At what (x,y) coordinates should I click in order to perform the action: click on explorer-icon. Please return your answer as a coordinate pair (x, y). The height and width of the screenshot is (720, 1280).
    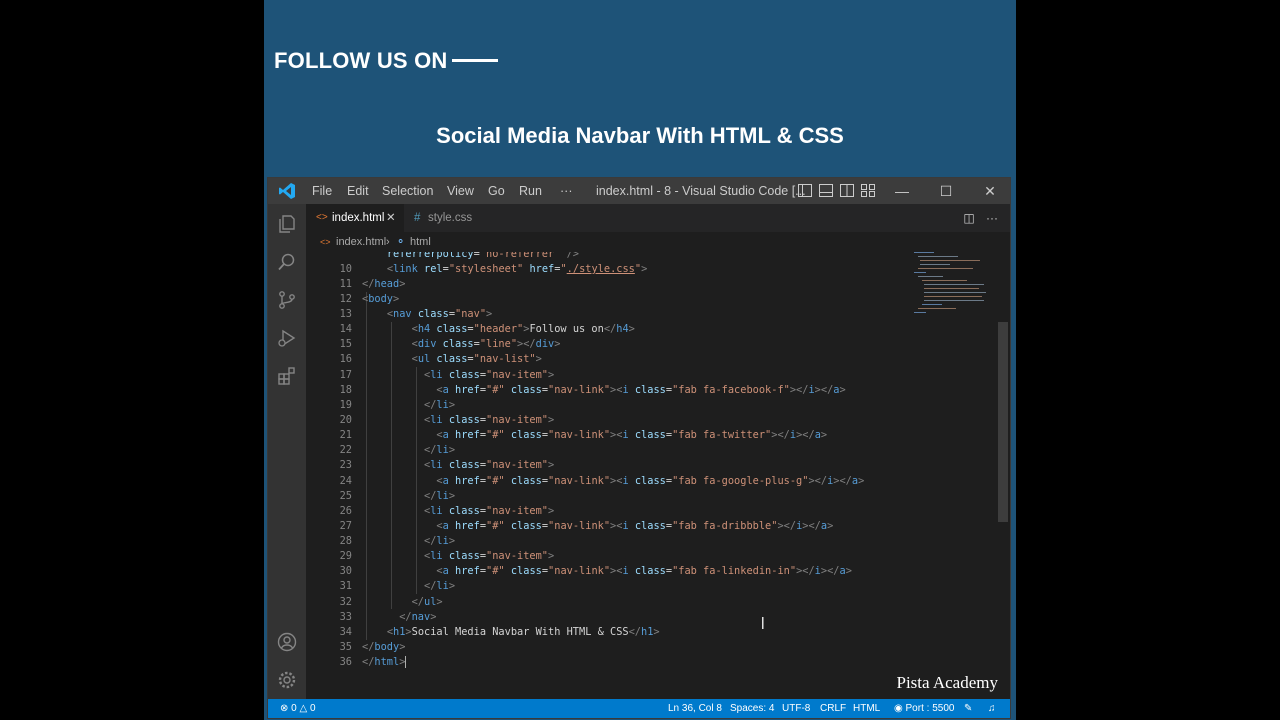
    Looking at the image, I should click on (287, 224).